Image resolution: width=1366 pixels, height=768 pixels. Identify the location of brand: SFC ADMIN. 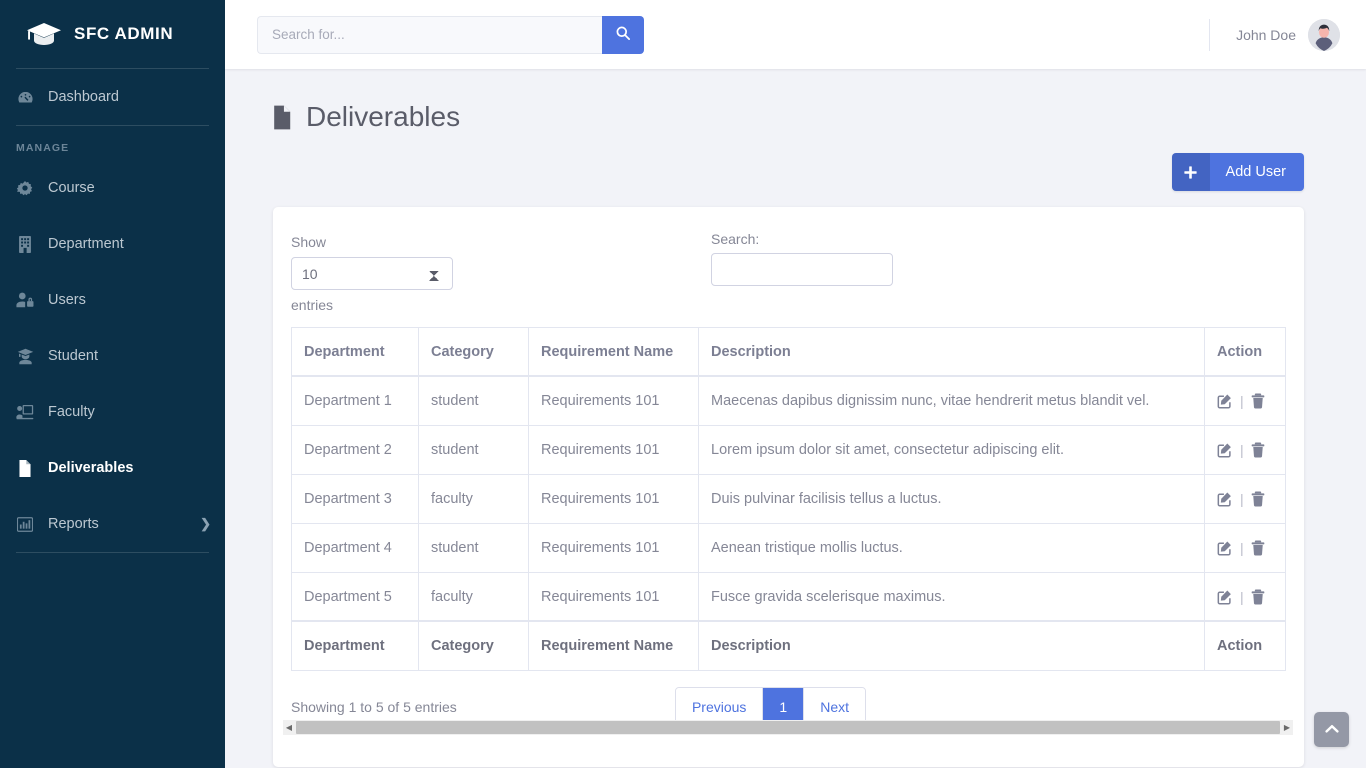
(112, 34).